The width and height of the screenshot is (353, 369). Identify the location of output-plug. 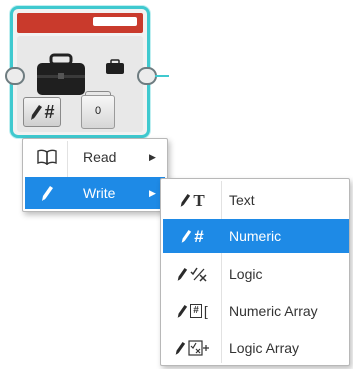
(147, 76).